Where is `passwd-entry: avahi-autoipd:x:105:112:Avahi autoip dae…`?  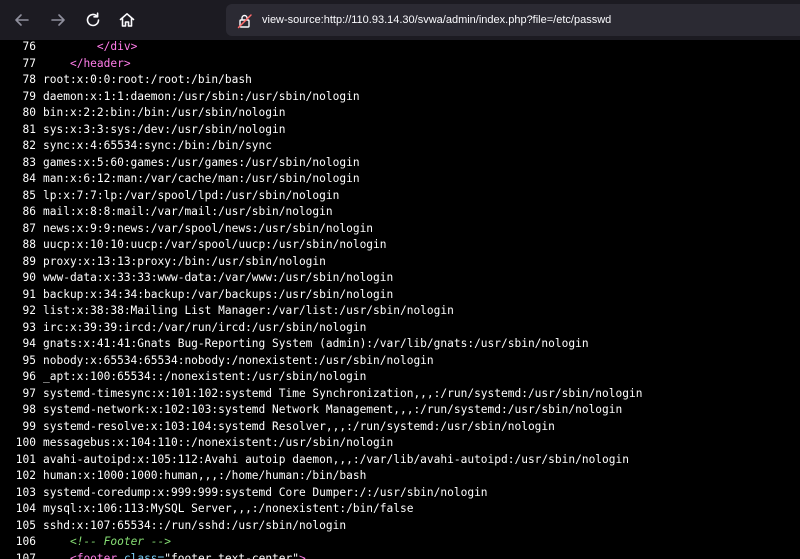 passwd-entry: avahi-autoipd:x:105:112:Avahi autoip dae… is located at coordinates (336, 459).